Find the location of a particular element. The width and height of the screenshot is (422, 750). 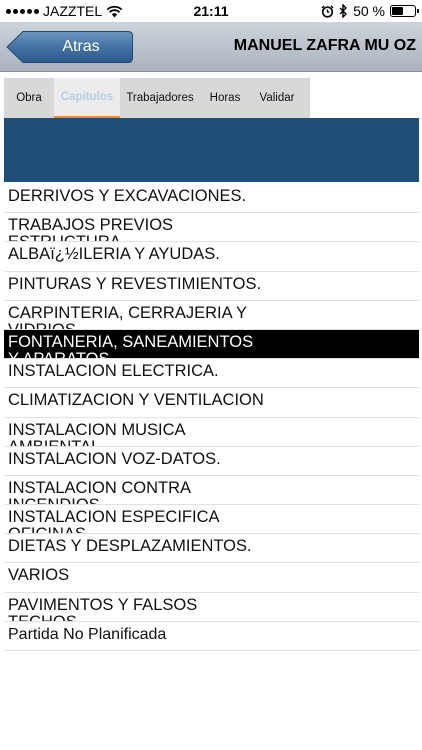

list-item-label: PINTURAS Y REVESTIMIENTOS. is located at coordinates (135, 283).